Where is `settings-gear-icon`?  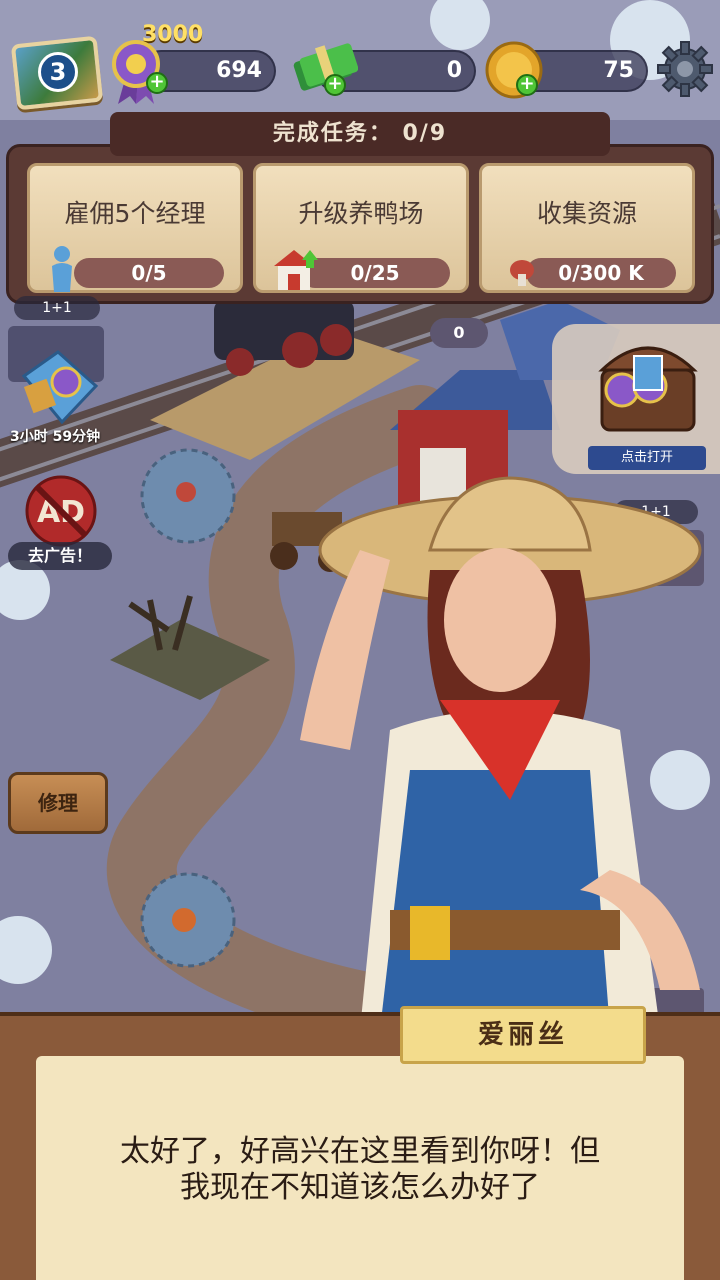 settings-gear-icon is located at coordinates (685, 69).